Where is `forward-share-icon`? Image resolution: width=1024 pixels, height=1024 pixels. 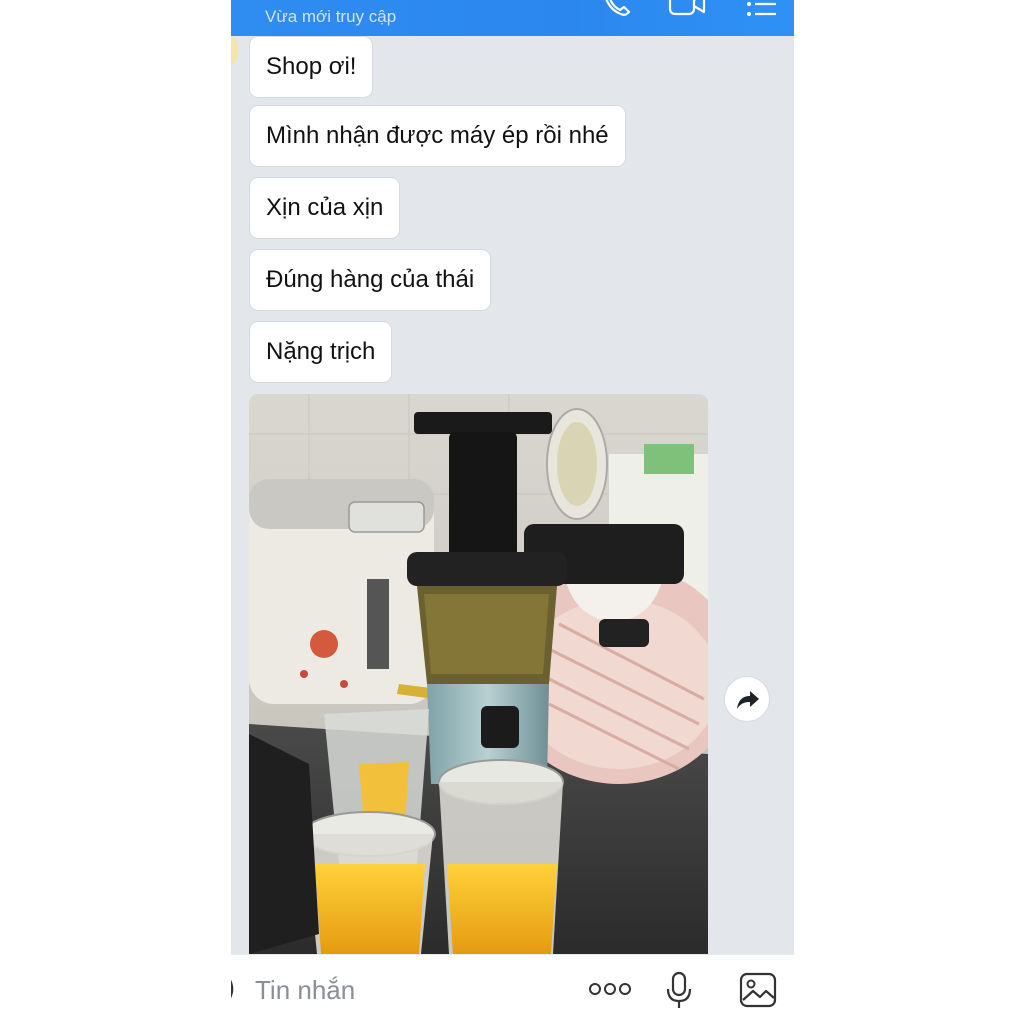
forward-share-icon is located at coordinates (748, 700).